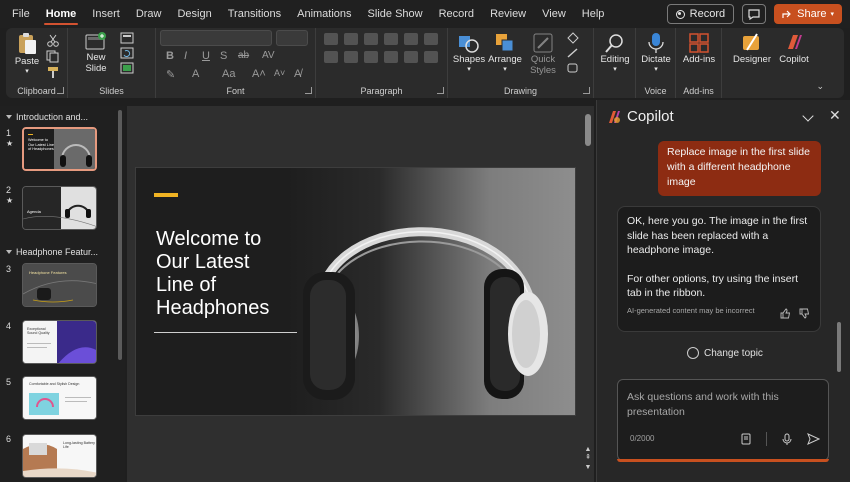  What do you see at coordinates (813, 439) in the screenshot?
I see `send-icon` at bounding box center [813, 439].